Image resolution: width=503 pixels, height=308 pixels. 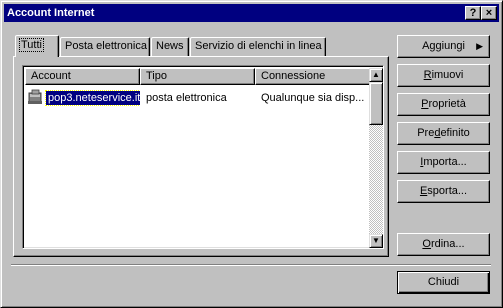 I want to click on tab-tutti: Tutti, so click(x=37, y=46).